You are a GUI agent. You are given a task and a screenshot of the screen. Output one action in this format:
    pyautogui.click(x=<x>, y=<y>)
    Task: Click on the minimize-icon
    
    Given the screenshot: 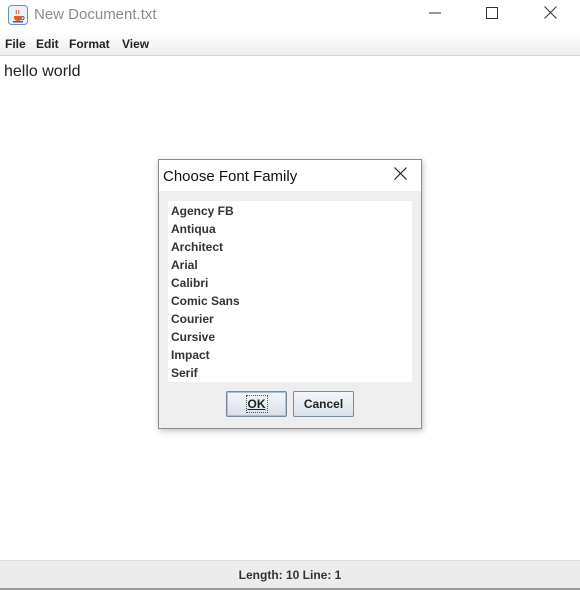 What is the action you would take?
    pyautogui.click(x=435, y=15)
    